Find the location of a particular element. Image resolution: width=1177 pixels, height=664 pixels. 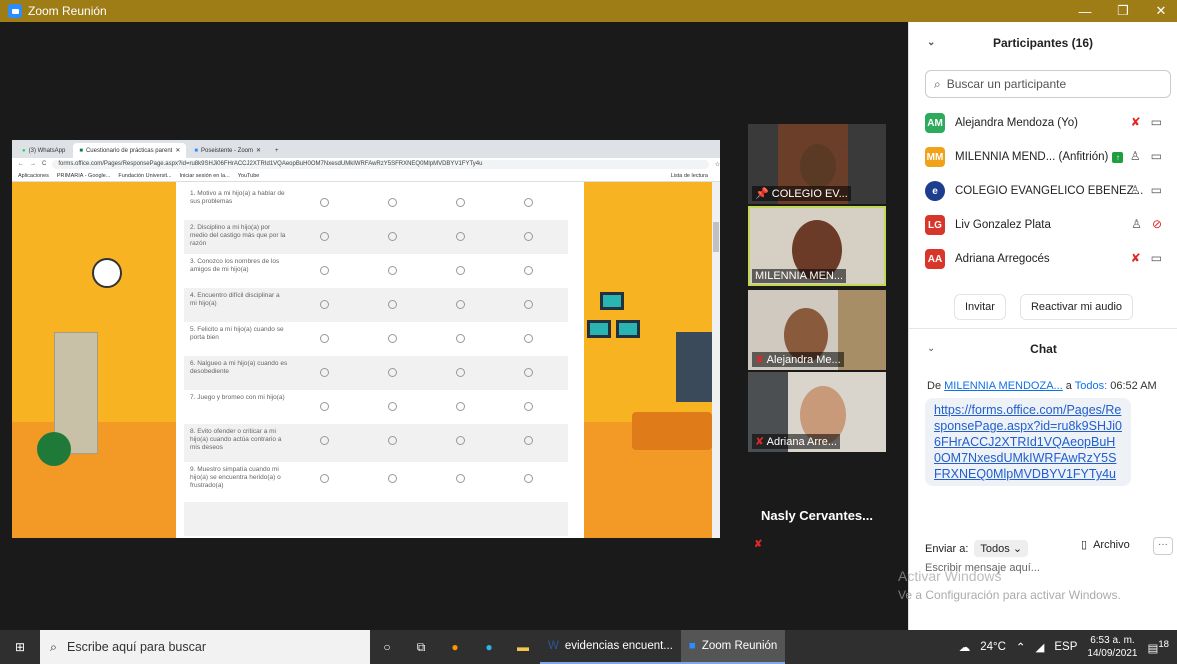

participant-row: AA Adriana Arregocés ✘ ▭ is located at coordinates (1043, 259).